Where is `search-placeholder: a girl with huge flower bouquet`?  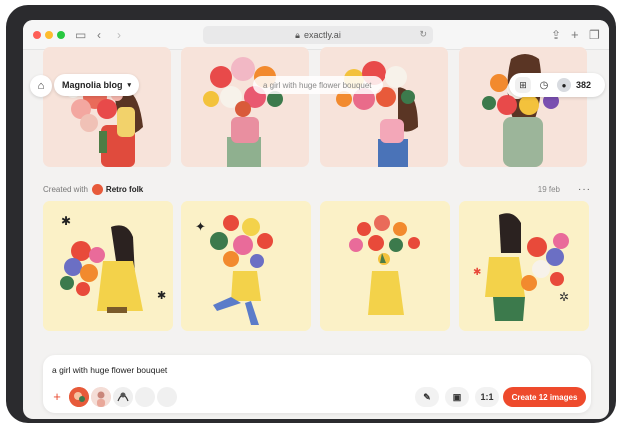
search-placeholder: a girl with huge flower bouquet is located at coordinates (317, 85).